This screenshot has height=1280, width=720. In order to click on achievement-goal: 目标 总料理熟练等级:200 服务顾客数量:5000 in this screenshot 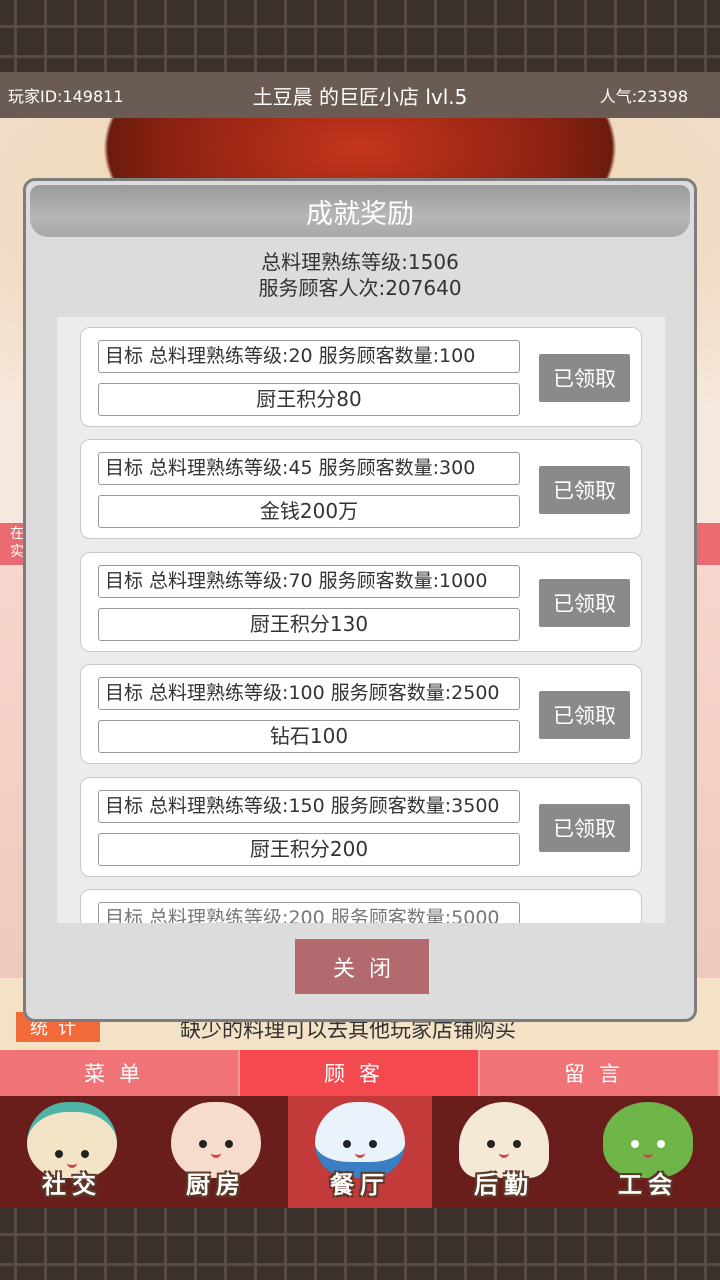, I will do `click(309, 912)`.